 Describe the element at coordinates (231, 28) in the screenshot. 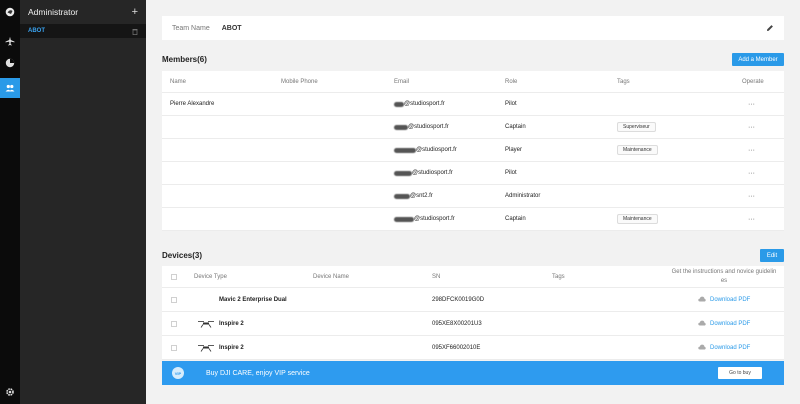

I see `team-name-value: ABOT` at that location.